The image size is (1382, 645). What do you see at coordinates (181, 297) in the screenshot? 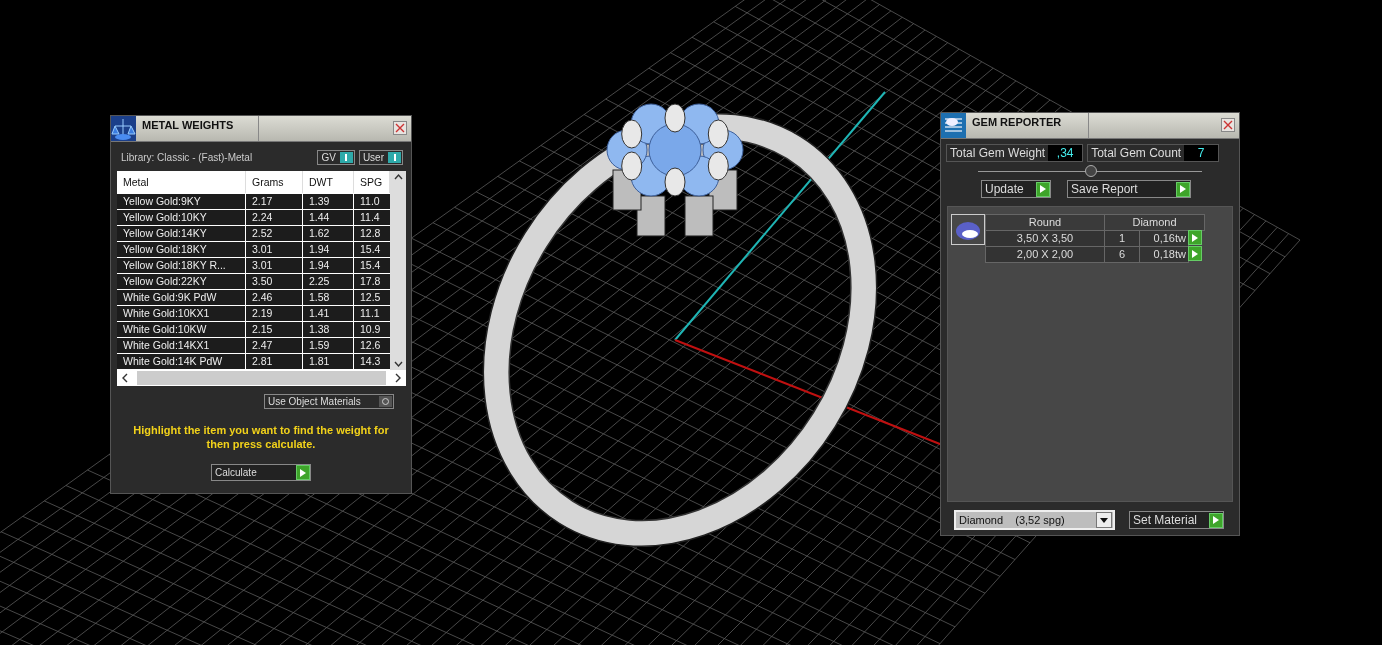
I see `table-cell: White Gold:9K PdW` at bounding box center [181, 297].